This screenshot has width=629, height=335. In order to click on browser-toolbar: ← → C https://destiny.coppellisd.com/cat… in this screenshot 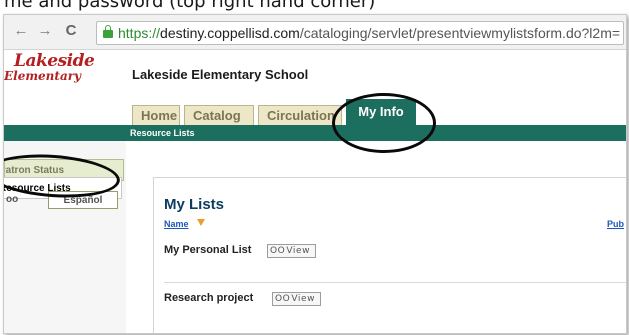, I will do `click(315, 32)`.